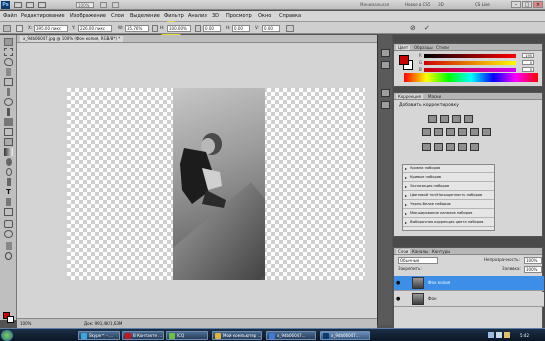 The image size is (545, 341). What do you see at coordinates (25, 324) in the screenshot?
I see `status-zoom: 100%` at bounding box center [25, 324].